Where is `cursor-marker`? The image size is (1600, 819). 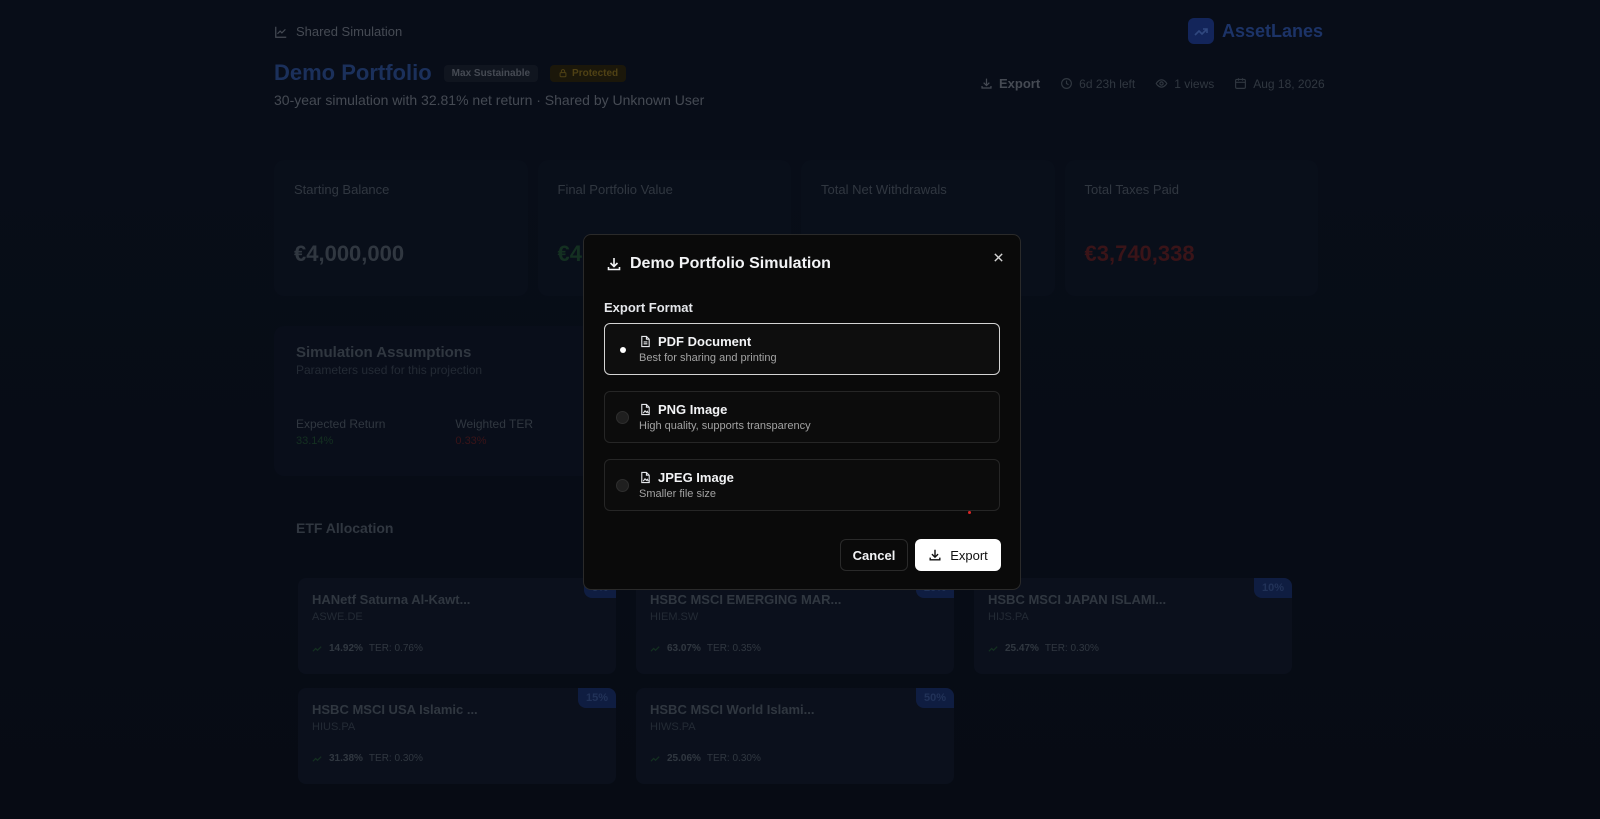 cursor-marker is located at coordinates (969, 512).